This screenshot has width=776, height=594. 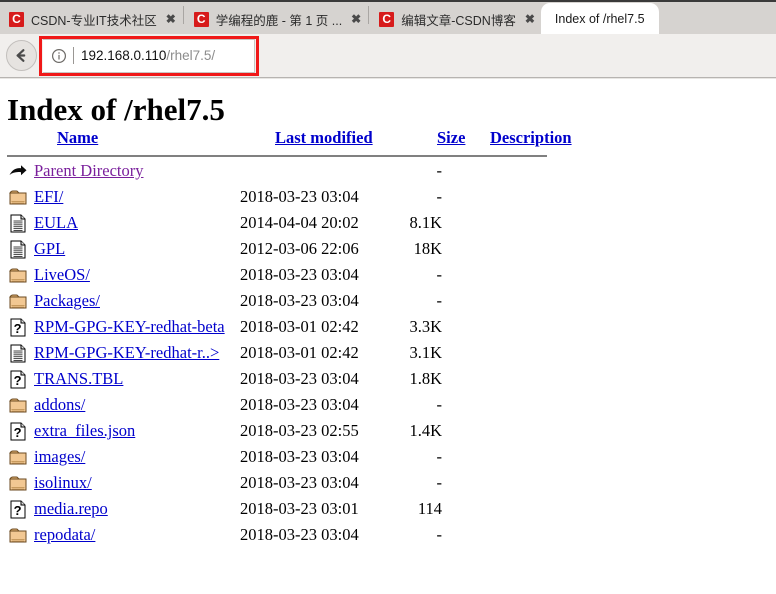 I want to click on tab-divider, so click(x=183, y=15).